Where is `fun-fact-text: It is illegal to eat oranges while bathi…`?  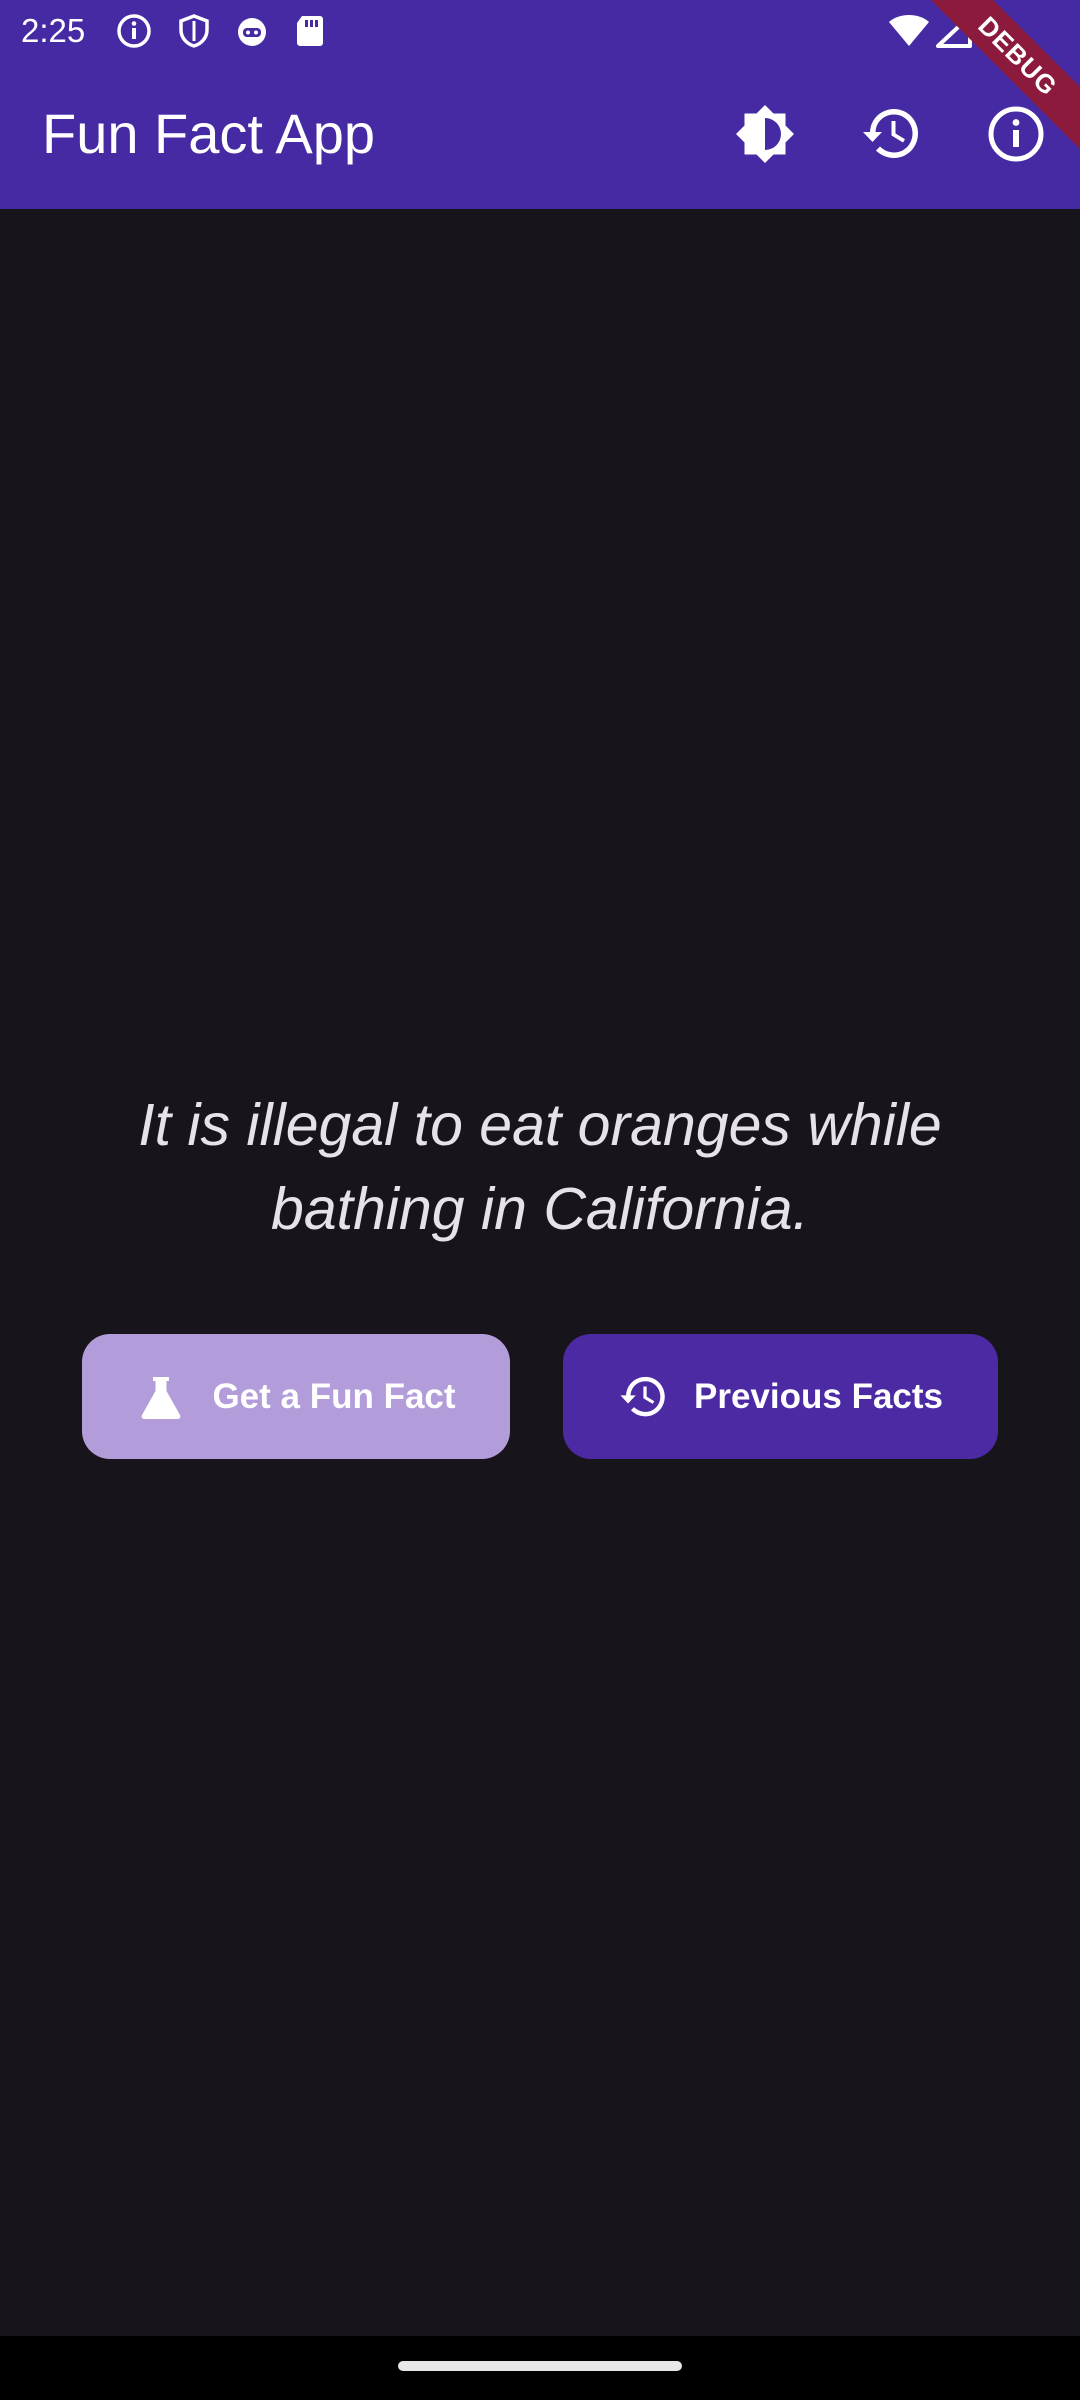
fun-fact-text: It is illegal to eat oranges while bathi… is located at coordinates (540, 1167).